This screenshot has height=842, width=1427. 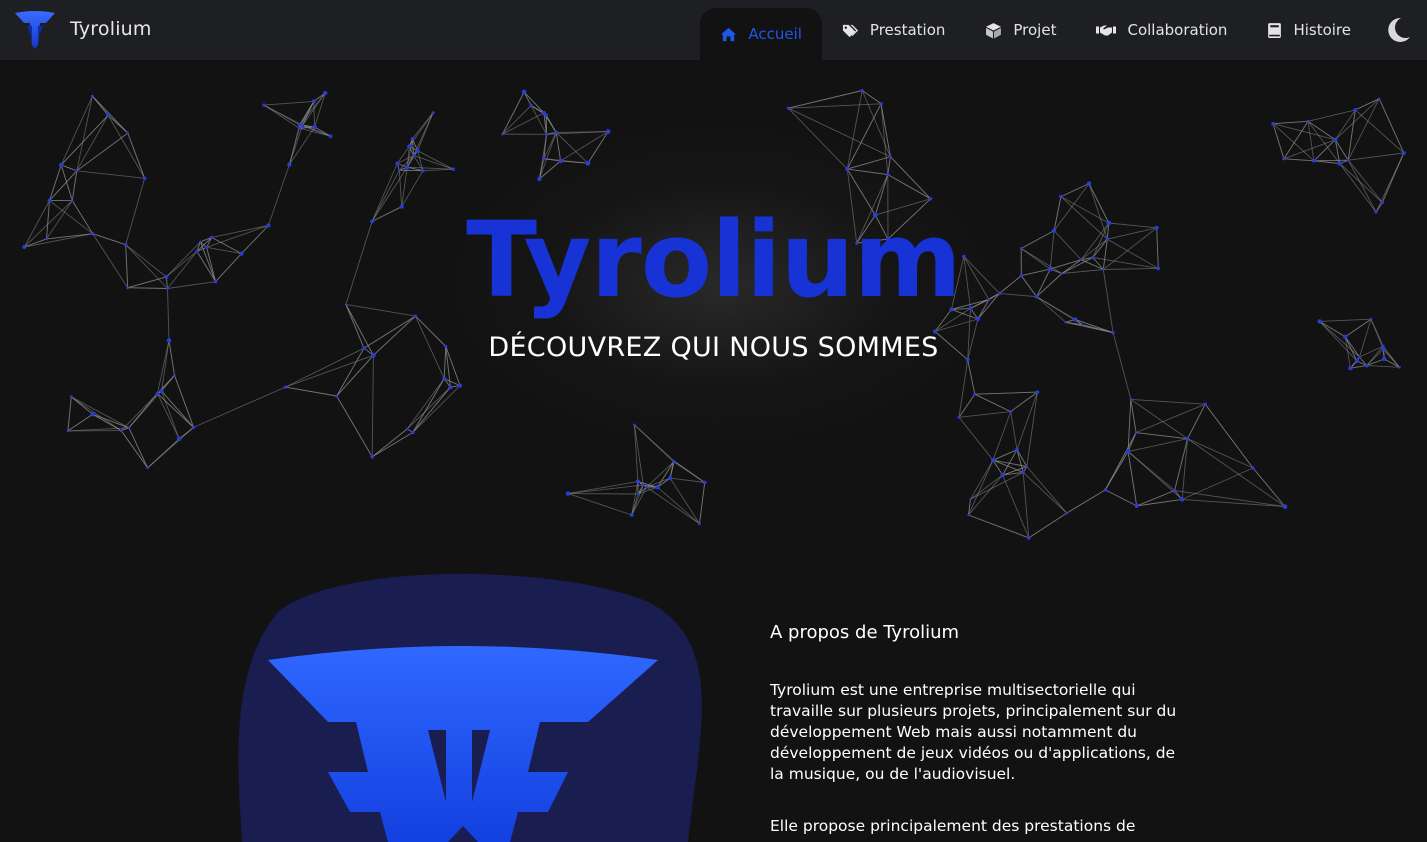 I want to click on theme-toggle-button, so click(x=1399, y=30).